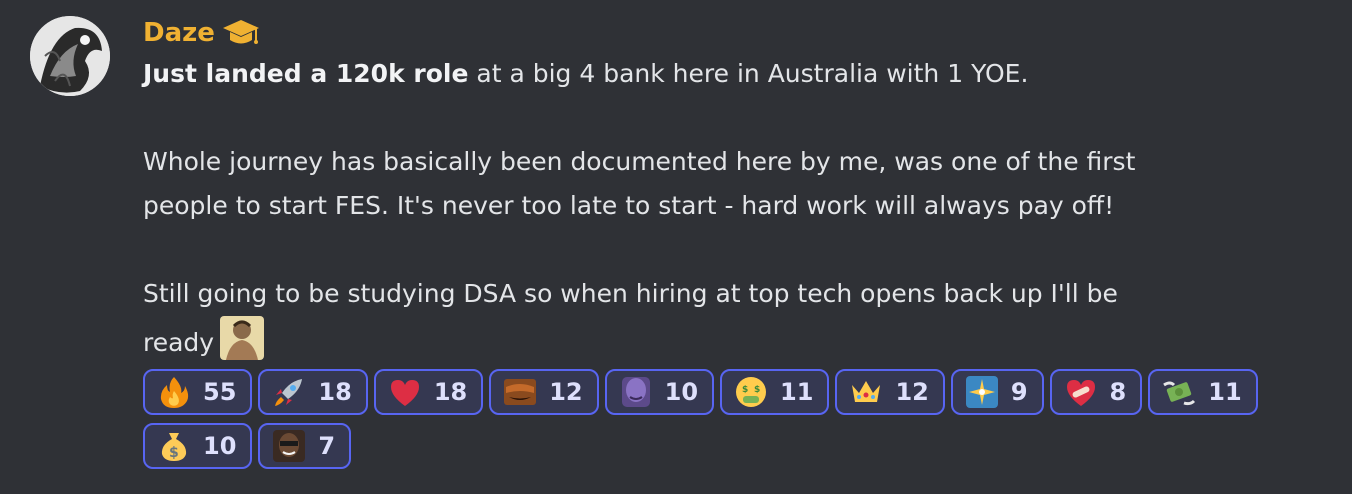  Describe the element at coordinates (890, 392) in the screenshot. I see `reaction-crown: 12` at that location.